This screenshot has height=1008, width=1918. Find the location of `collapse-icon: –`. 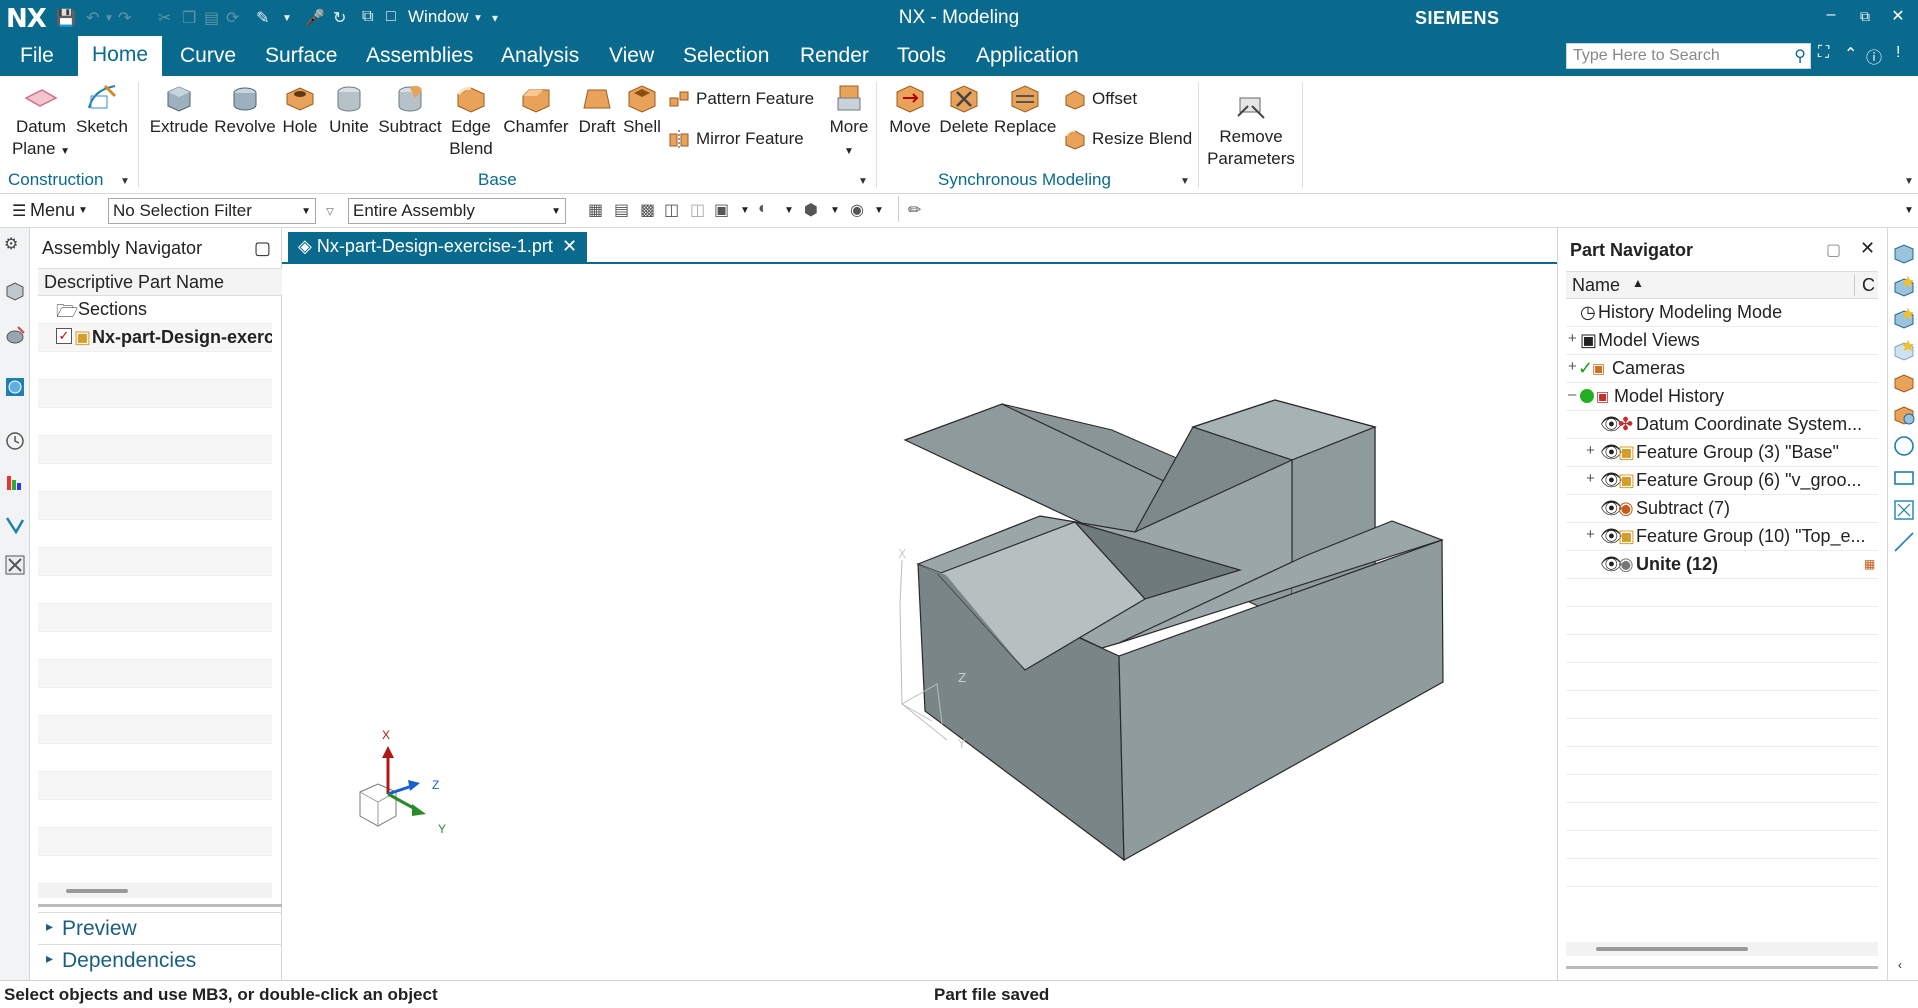

collapse-icon: – is located at coordinates (1572, 394).